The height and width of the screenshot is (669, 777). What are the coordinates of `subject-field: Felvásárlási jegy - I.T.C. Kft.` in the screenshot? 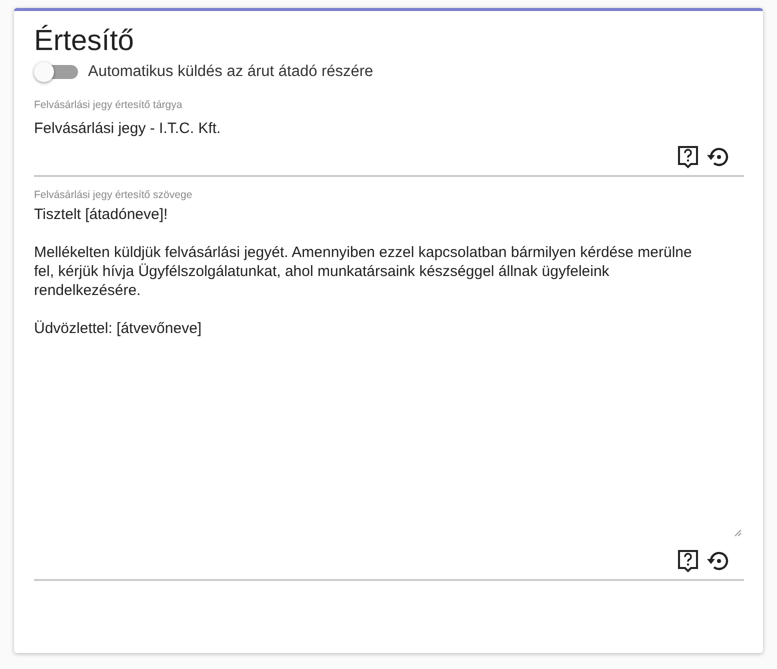 It's located at (389, 129).